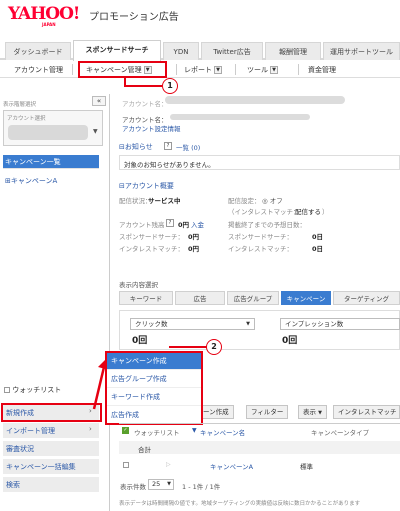 This screenshot has width=400, height=511. Describe the element at coordinates (126, 465) in the screenshot. I see `row-checkbox` at that location.